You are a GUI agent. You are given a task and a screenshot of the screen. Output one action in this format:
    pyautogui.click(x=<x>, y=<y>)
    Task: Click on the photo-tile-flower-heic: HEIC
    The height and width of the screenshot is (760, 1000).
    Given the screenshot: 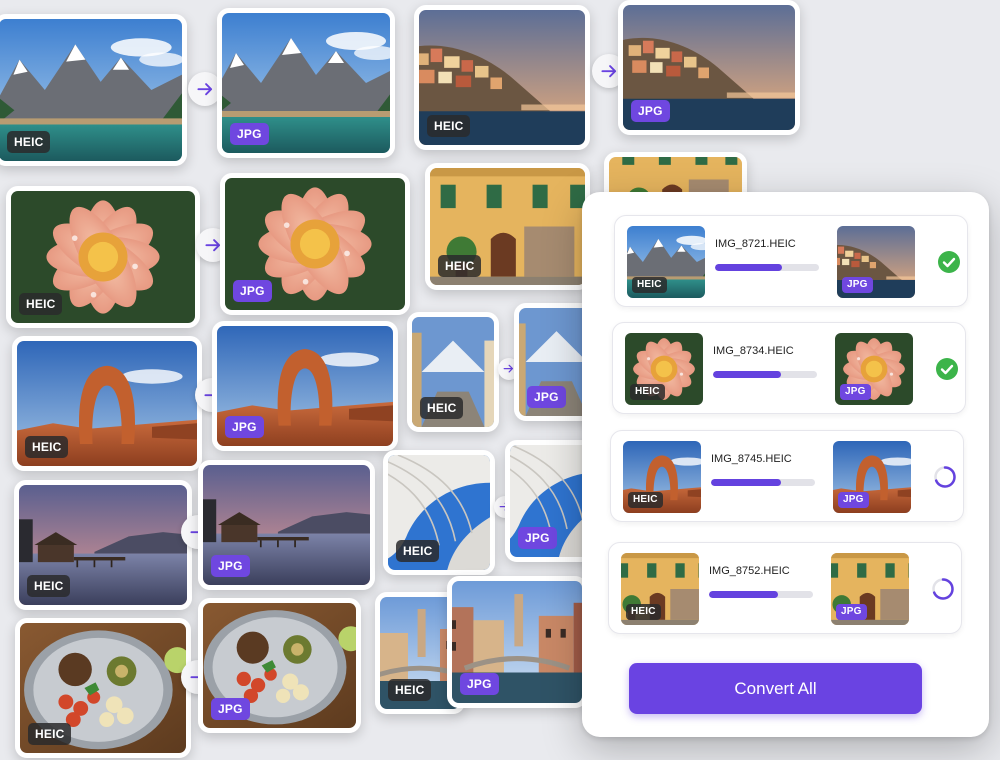 What is the action you would take?
    pyautogui.click(x=103, y=257)
    